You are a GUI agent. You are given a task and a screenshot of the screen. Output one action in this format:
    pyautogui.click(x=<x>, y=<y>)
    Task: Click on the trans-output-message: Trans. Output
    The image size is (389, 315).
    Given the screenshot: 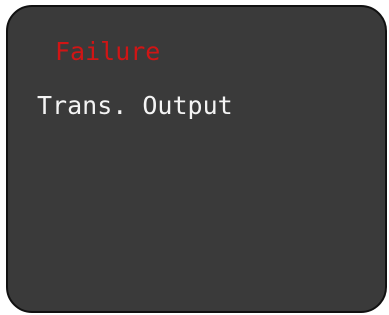 What is the action you would take?
    pyautogui.click(x=135, y=105)
    